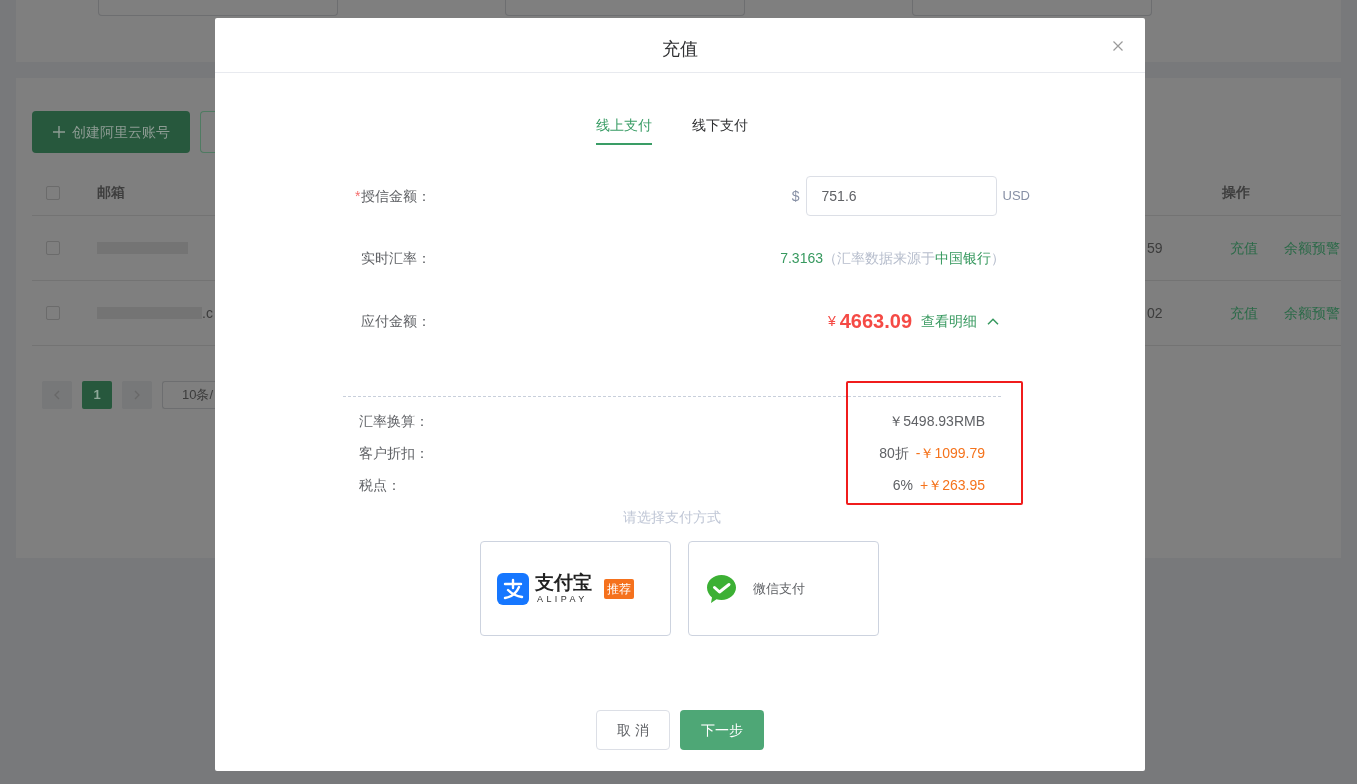  Describe the element at coordinates (563, 583) in the screenshot. I see `brand-name: 支付宝` at that location.